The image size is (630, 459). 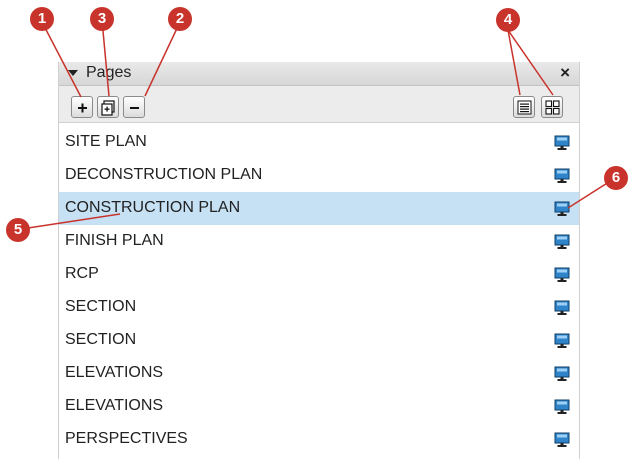 What do you see at coordinates (508, 20) in the screenshot?
I see `callout-4: 4` at bounding box center [508, 20].